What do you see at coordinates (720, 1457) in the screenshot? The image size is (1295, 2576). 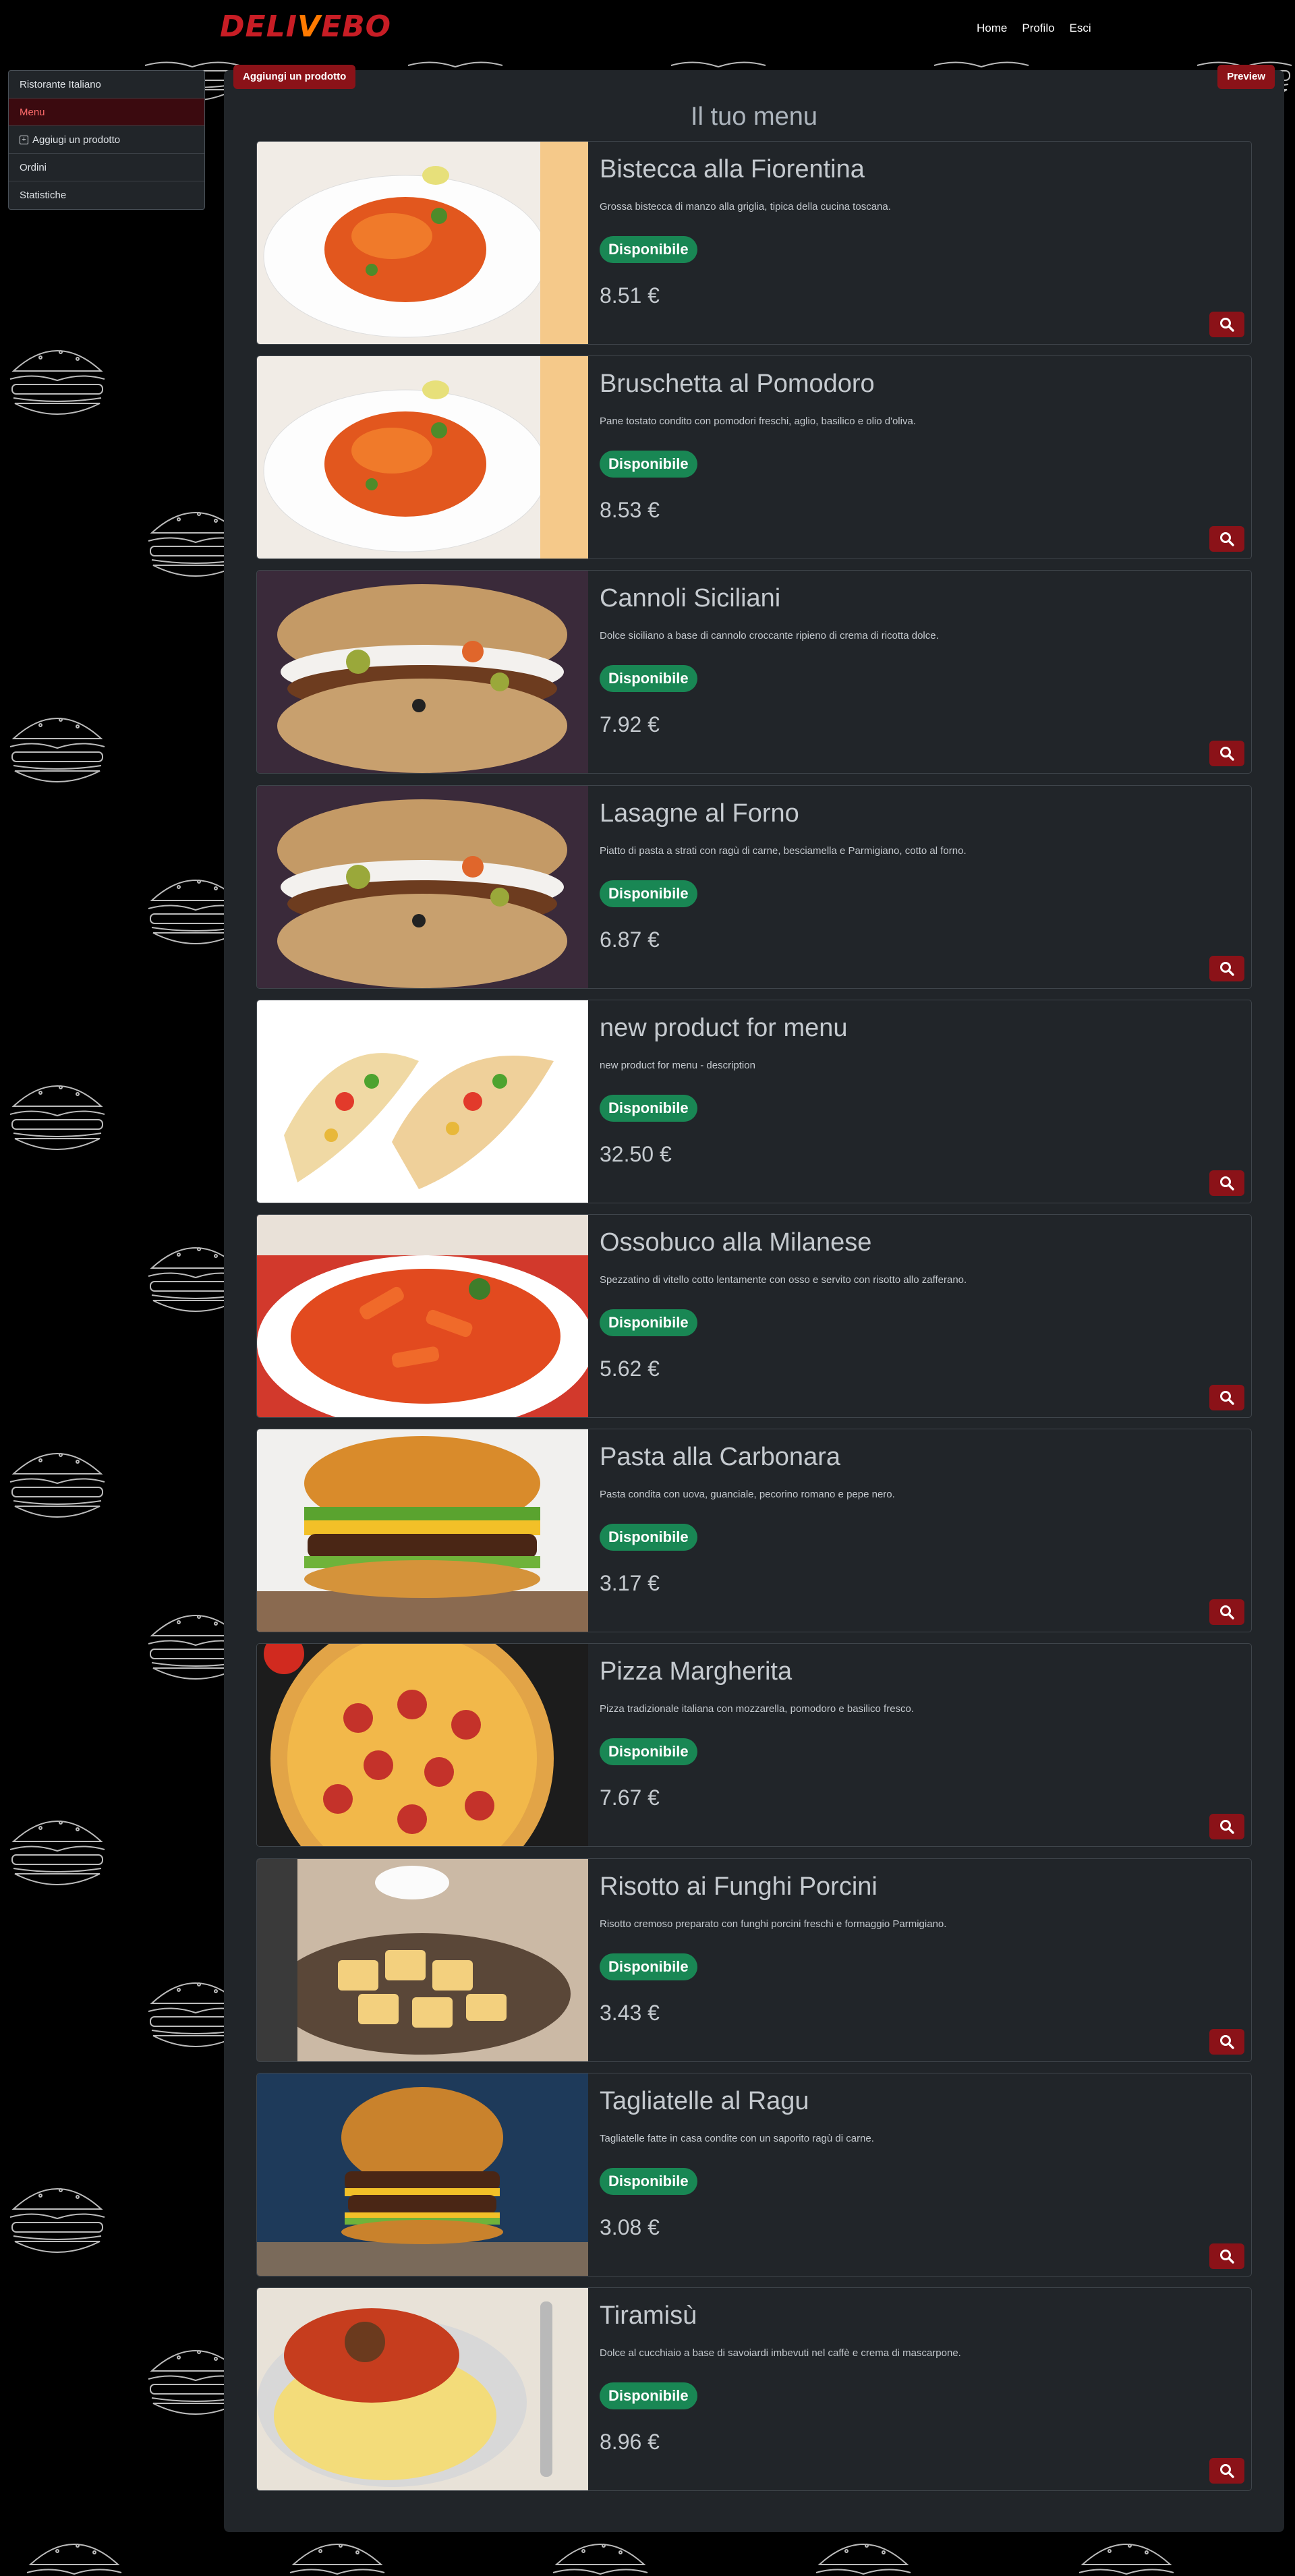 I see `product-name: Pasta alla Carbonara` at bounding box center [720, 1457].